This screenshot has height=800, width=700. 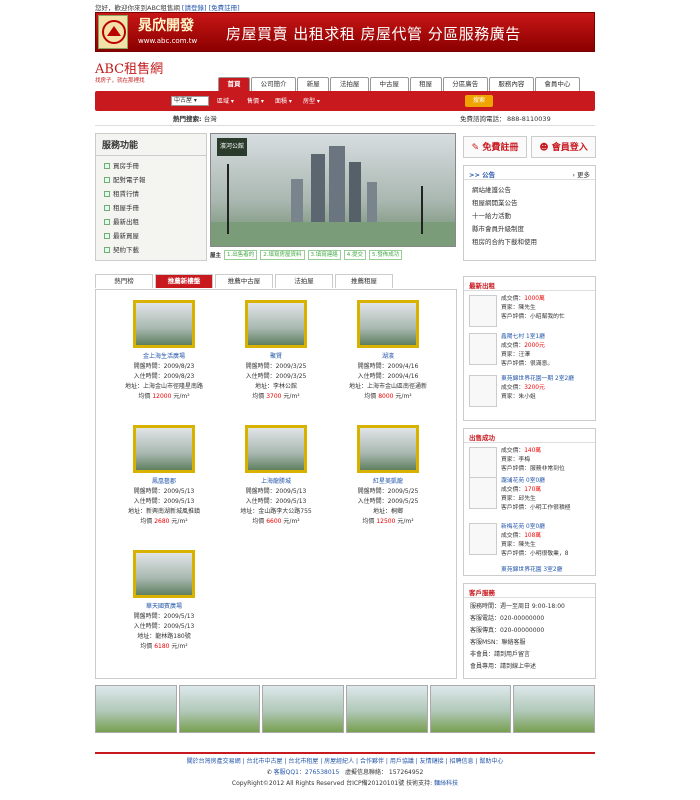 What do you see at coordinates (224, 8) in the screenshot?
I see `register-link: [免費註冊]` at bounding box center [224, 8].